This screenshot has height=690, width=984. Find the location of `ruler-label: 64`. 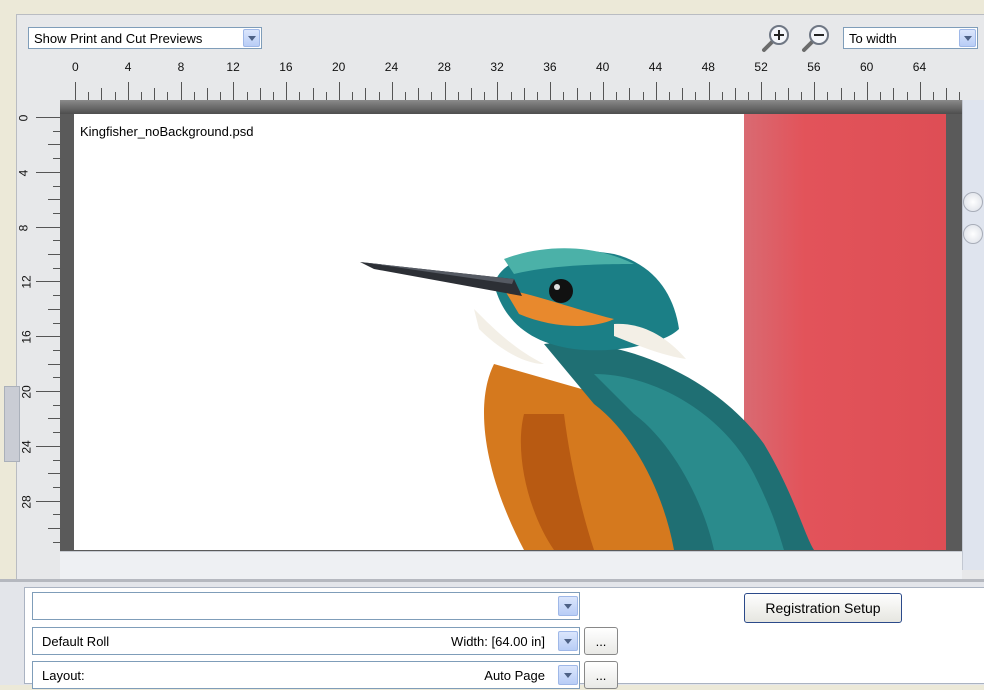

ruler-label: 64 is located at coordinates (919, 67).